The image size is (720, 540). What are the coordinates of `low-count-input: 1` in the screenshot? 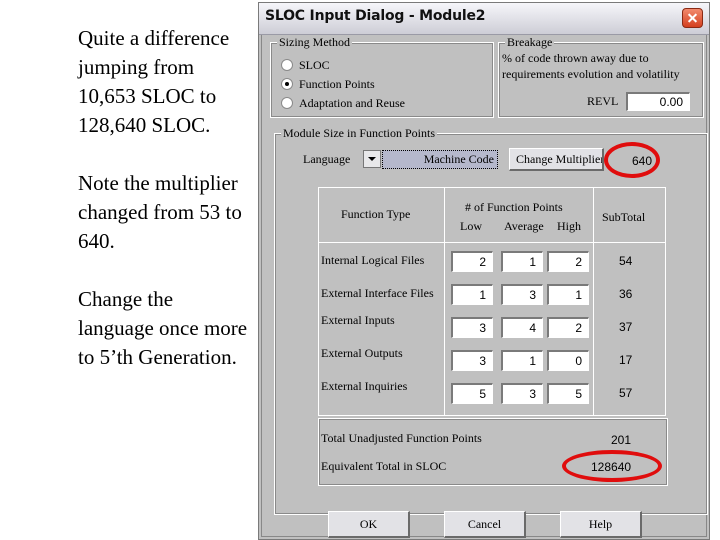 It's located at (472, 294).